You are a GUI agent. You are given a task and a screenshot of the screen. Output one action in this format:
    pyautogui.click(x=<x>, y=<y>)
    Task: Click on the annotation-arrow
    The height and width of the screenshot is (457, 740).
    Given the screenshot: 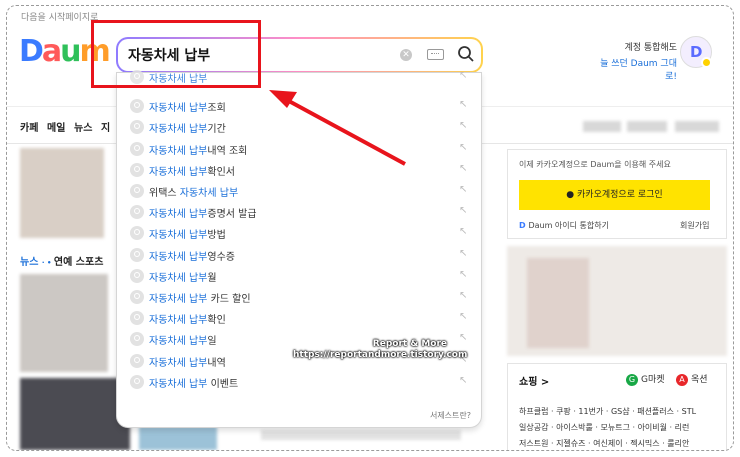 What is the action you would take?
    pyautogui.click(x=337, y=128)
    